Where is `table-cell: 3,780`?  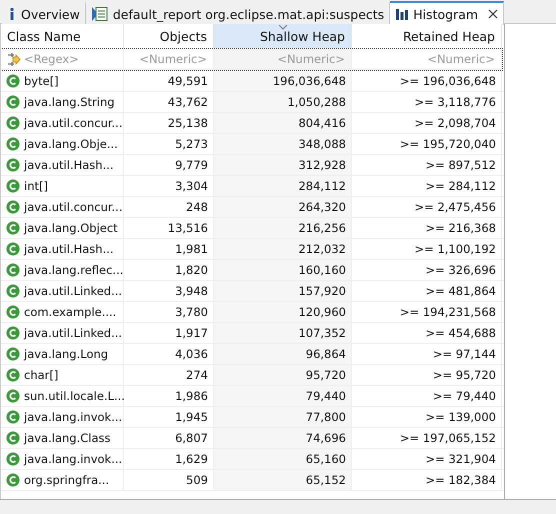 table-cell: 3,780 is located at coordinates (191, 312).